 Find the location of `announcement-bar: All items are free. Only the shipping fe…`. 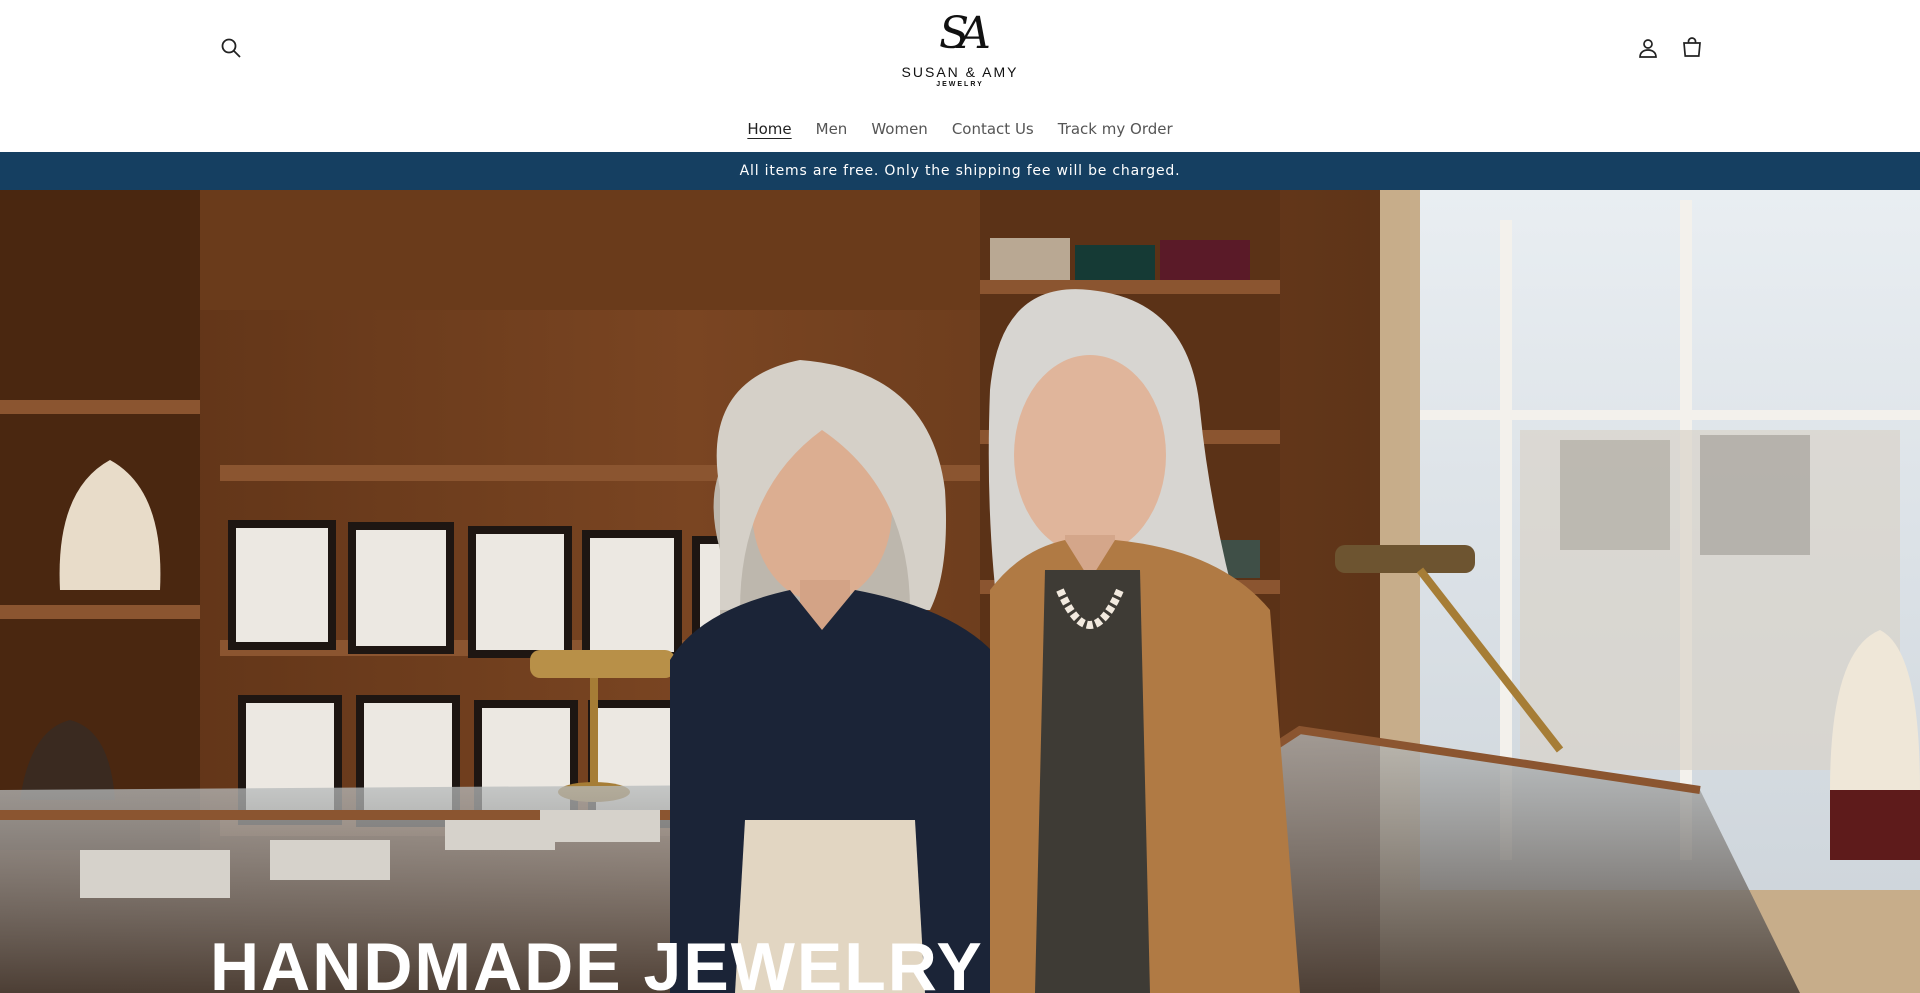

announcement-bar: All items are free. Only the shipping fe… is located at coordinates (960, 171).